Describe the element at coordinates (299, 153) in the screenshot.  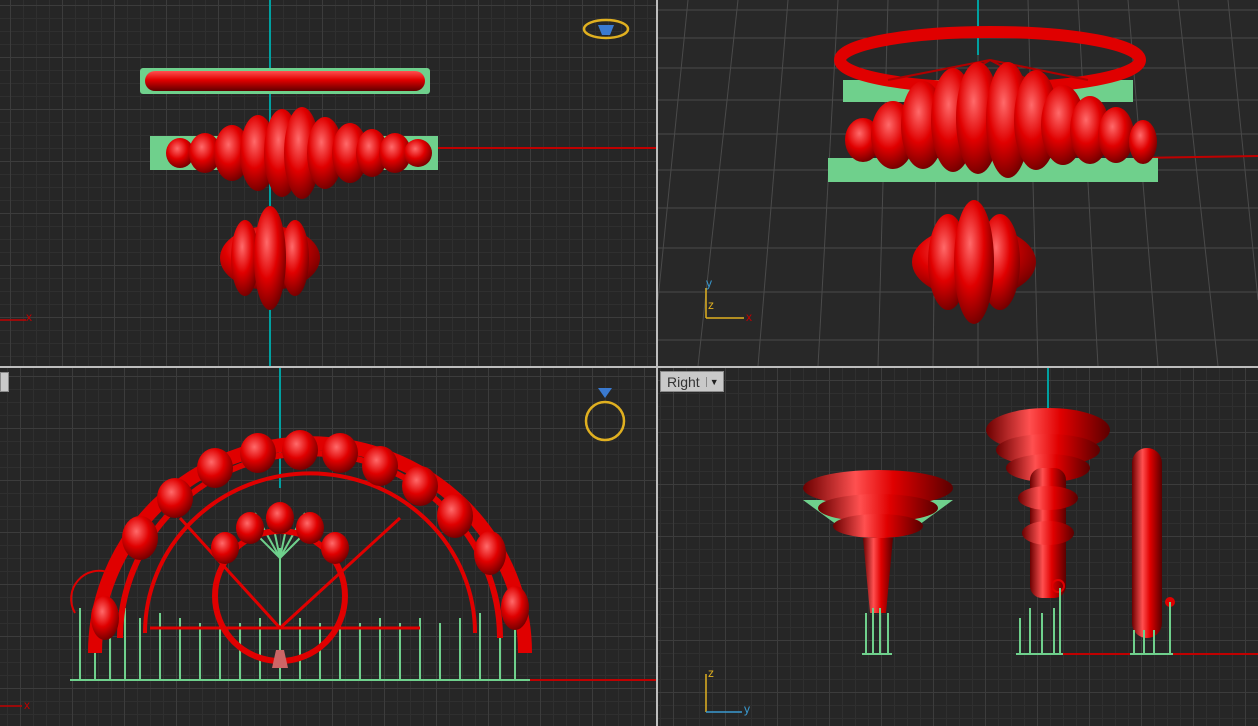
I see `petal-row` at that location.